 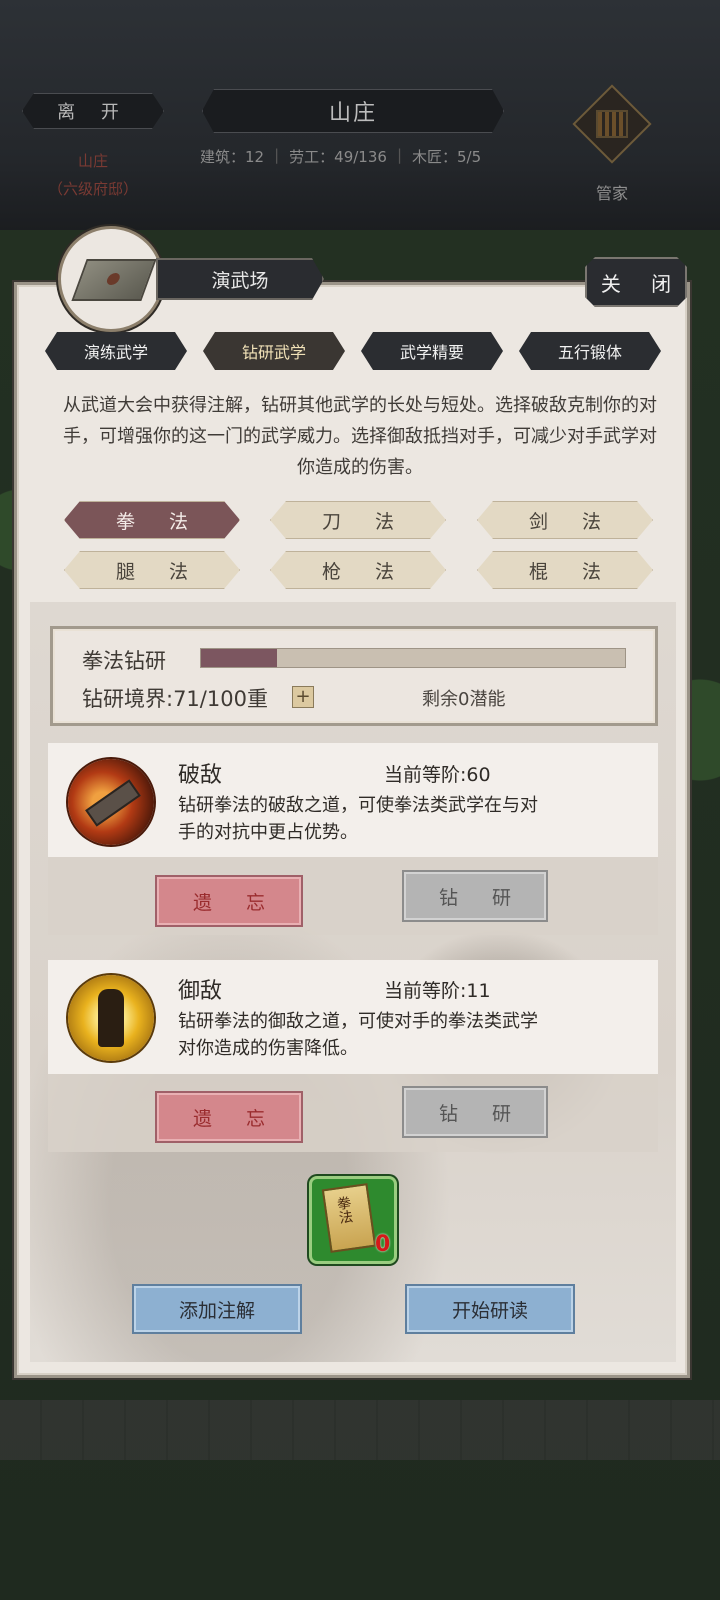 I want to click on tab-practice: 演练武学, so click(x=116, y=351).